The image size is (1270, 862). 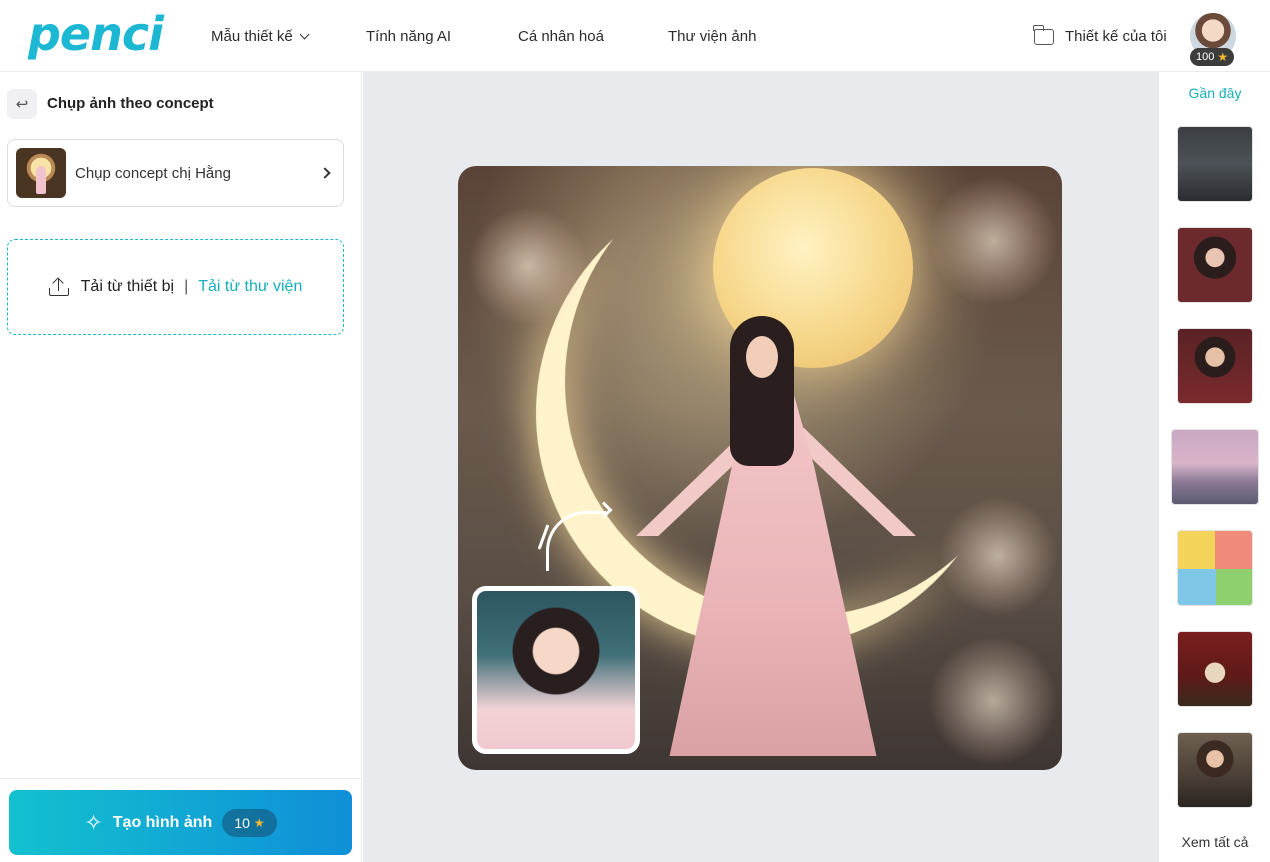 I want to click on recent-panel: Gần đây Xem tất cả, so click(x=1214, y=467).